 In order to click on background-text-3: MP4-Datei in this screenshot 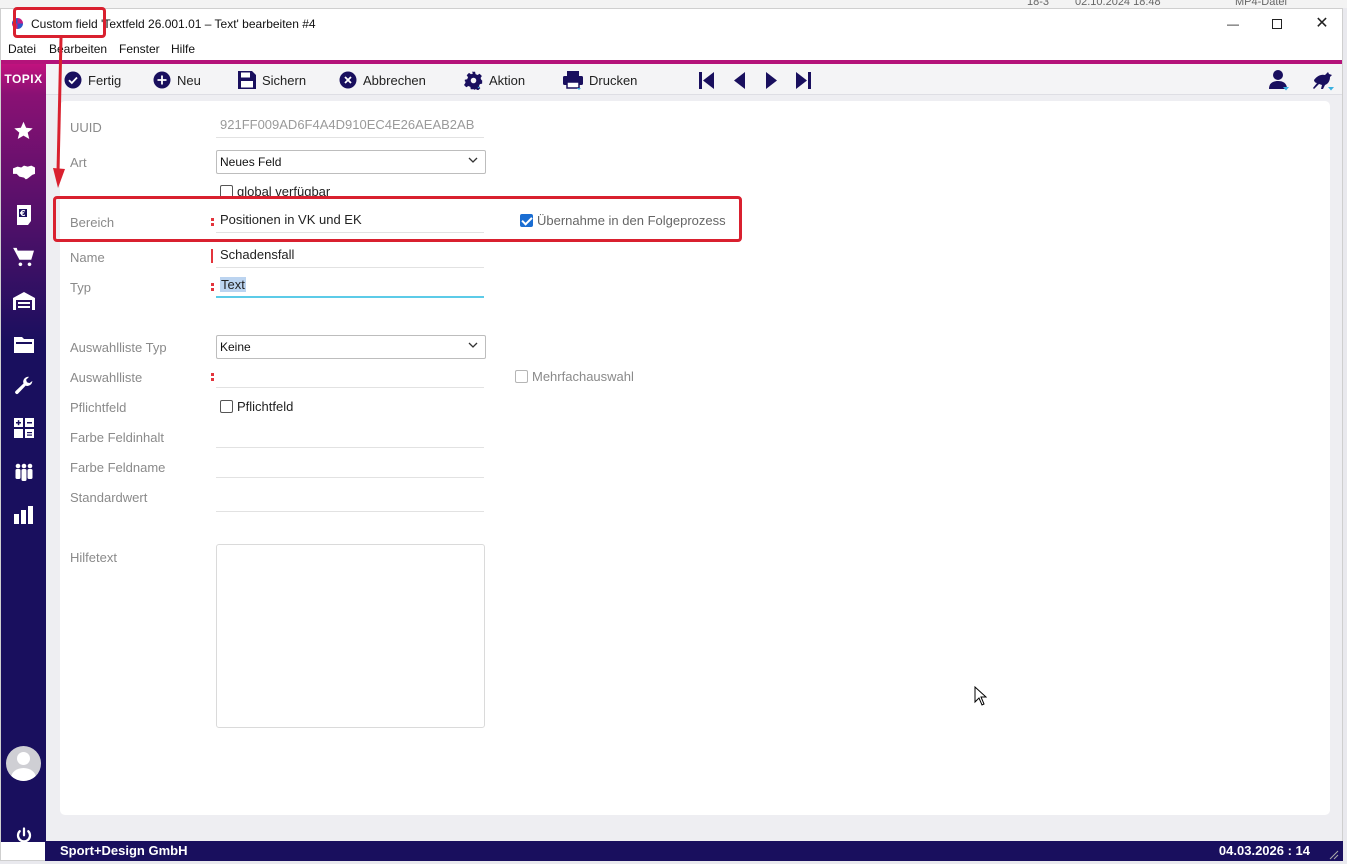, I will do `click(1261, 4)`.